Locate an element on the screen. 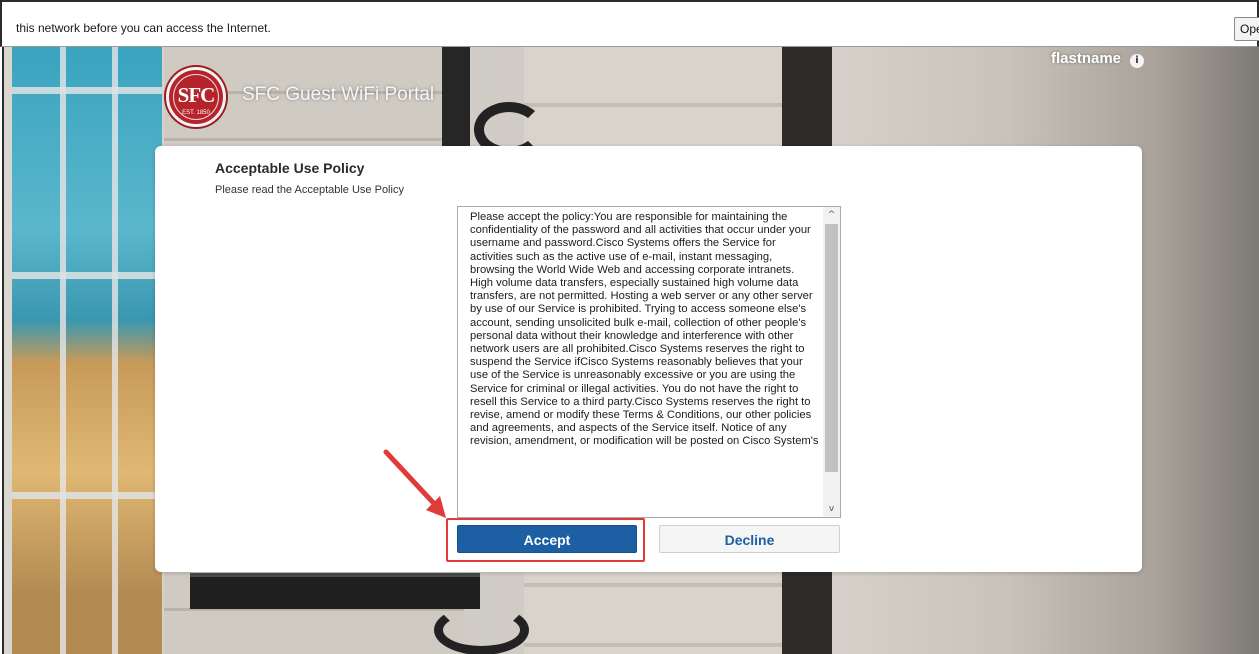 The width and height of the screenshot is (1259, 654). username-label: flastname is located at coordinates (1086, 58).